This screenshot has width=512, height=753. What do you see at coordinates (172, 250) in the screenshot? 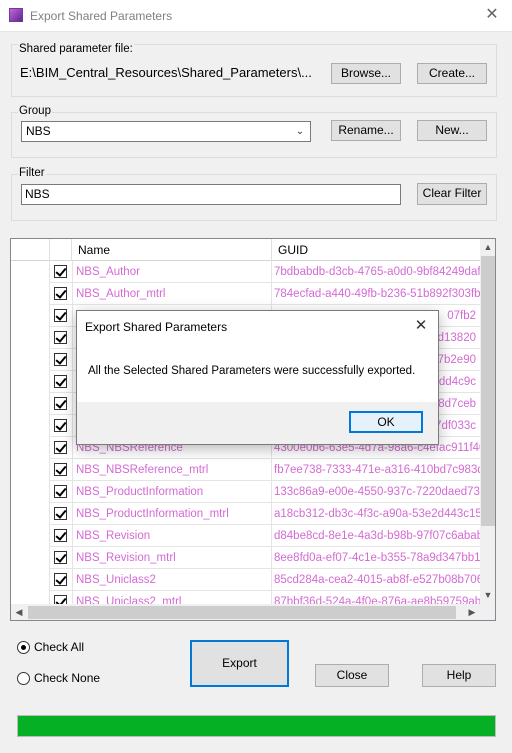
I see `name-column-header: Name` at bounding box center [172, 250].